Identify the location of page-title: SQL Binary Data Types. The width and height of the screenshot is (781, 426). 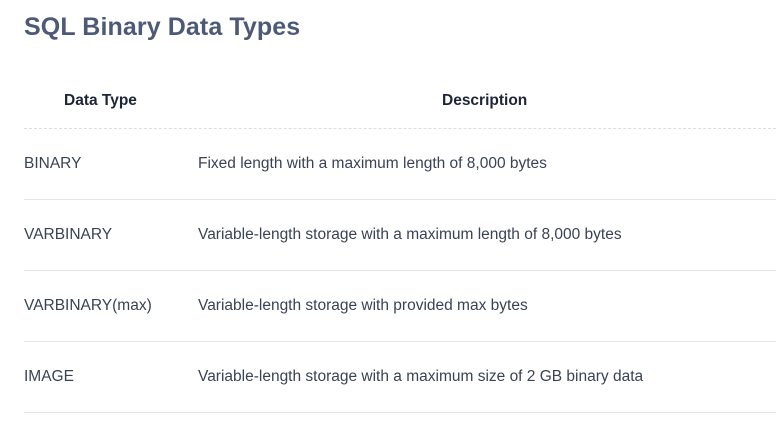
(162, 27).